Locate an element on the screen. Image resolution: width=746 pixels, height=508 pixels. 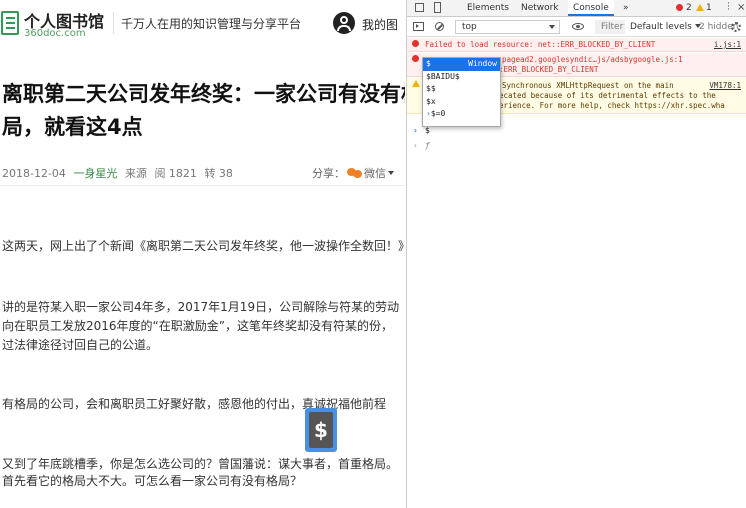
console-toolbar: top Filter Default levels 2 hidden is located at coordinates (576, 27).